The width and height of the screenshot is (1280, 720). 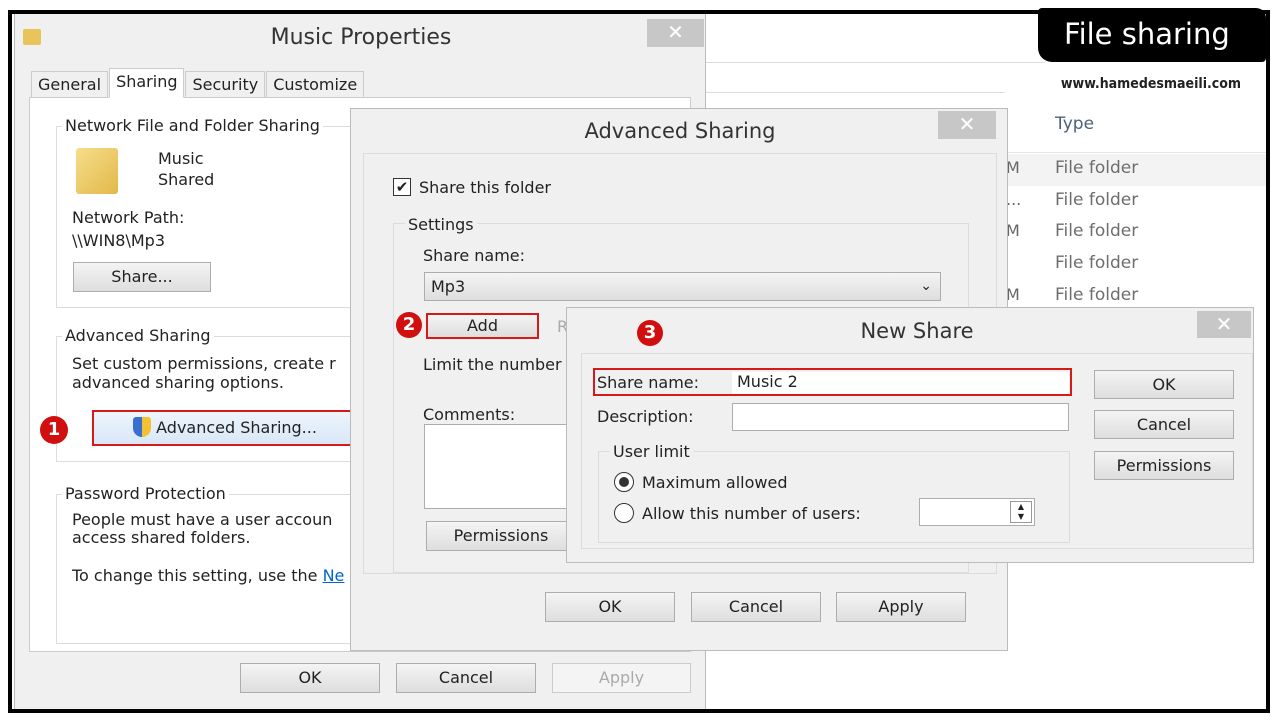 What do you see at coordinates (147, 83) in the screenshot?
I see `tab-sharing: Sharing` at bounding box center [147, 83].